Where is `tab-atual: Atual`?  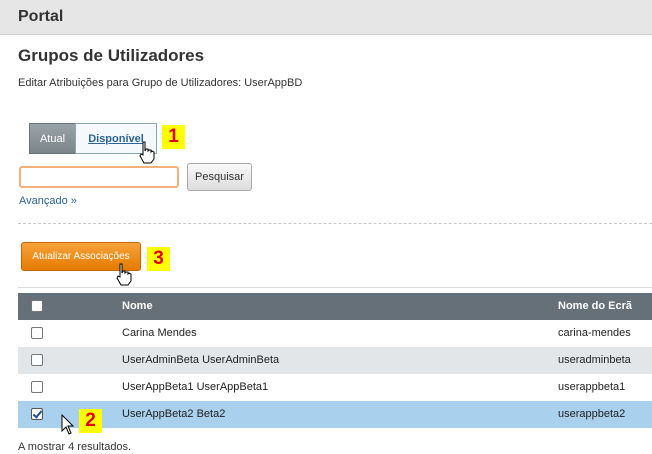 tab-atual: Atual is located at coordinates (52, 138).